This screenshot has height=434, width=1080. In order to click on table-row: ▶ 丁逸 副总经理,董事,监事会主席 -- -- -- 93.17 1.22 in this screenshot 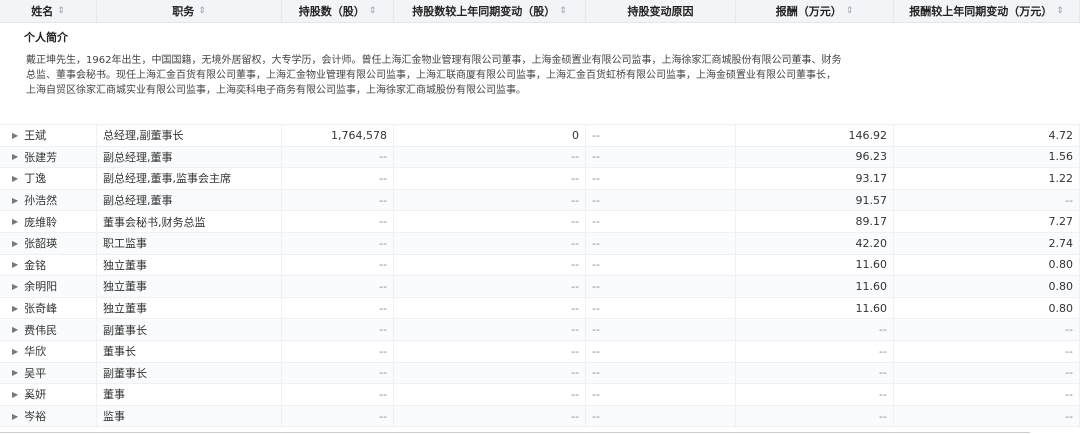, I will do `click(540, 179)`.